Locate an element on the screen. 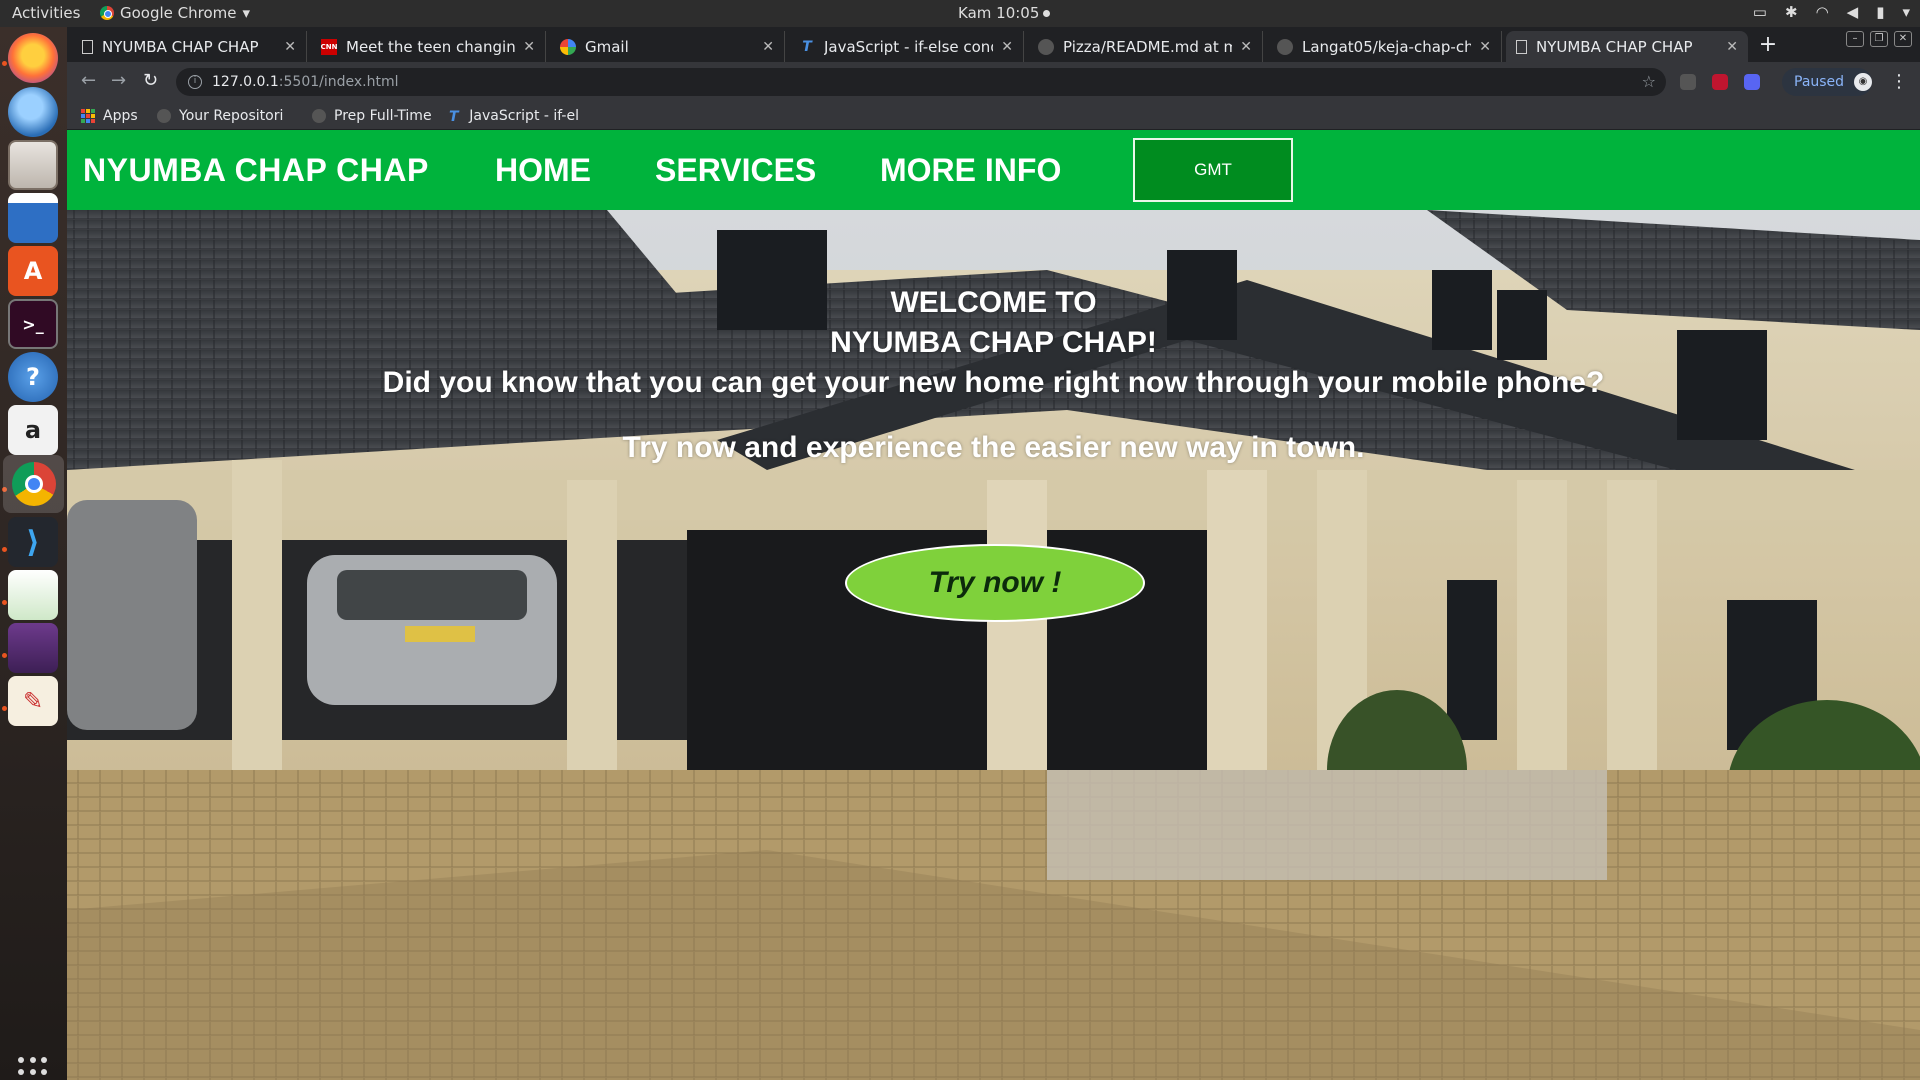 This screenshot has height=1080, width=1920. tab-title: JavaScript - if-else conditi is located at coordinates (908, 46).